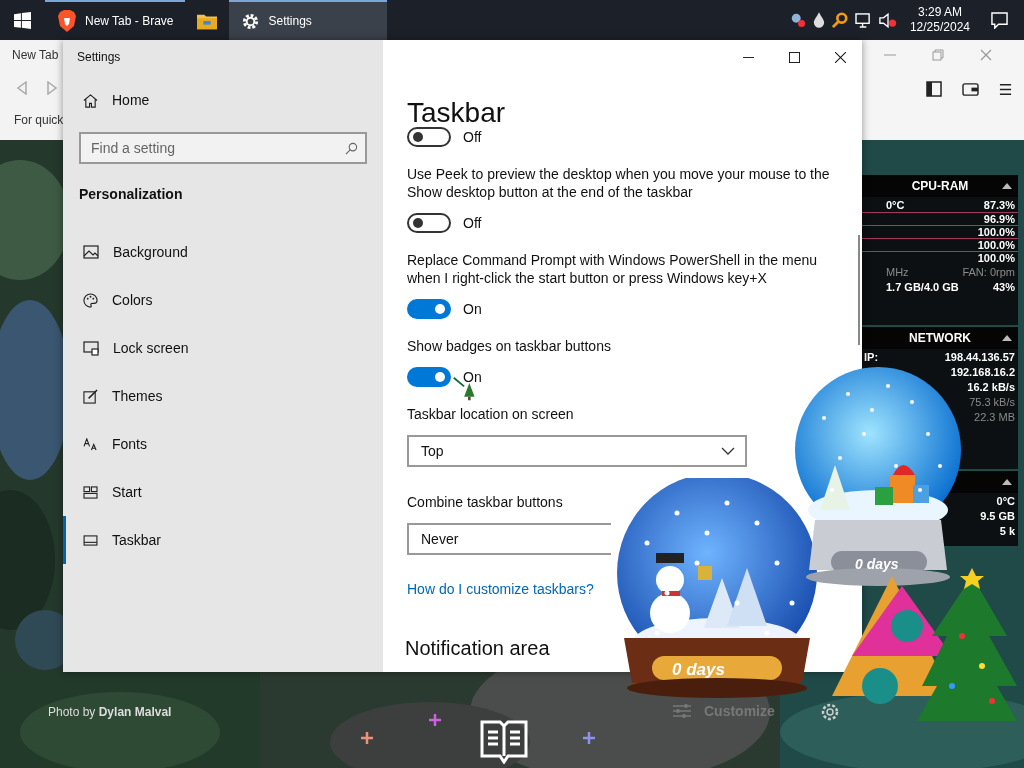  What do you see at coordinates (223, 396) in the screenshot?
I see `nav-item: Themes` at bounding box center [223, 396].